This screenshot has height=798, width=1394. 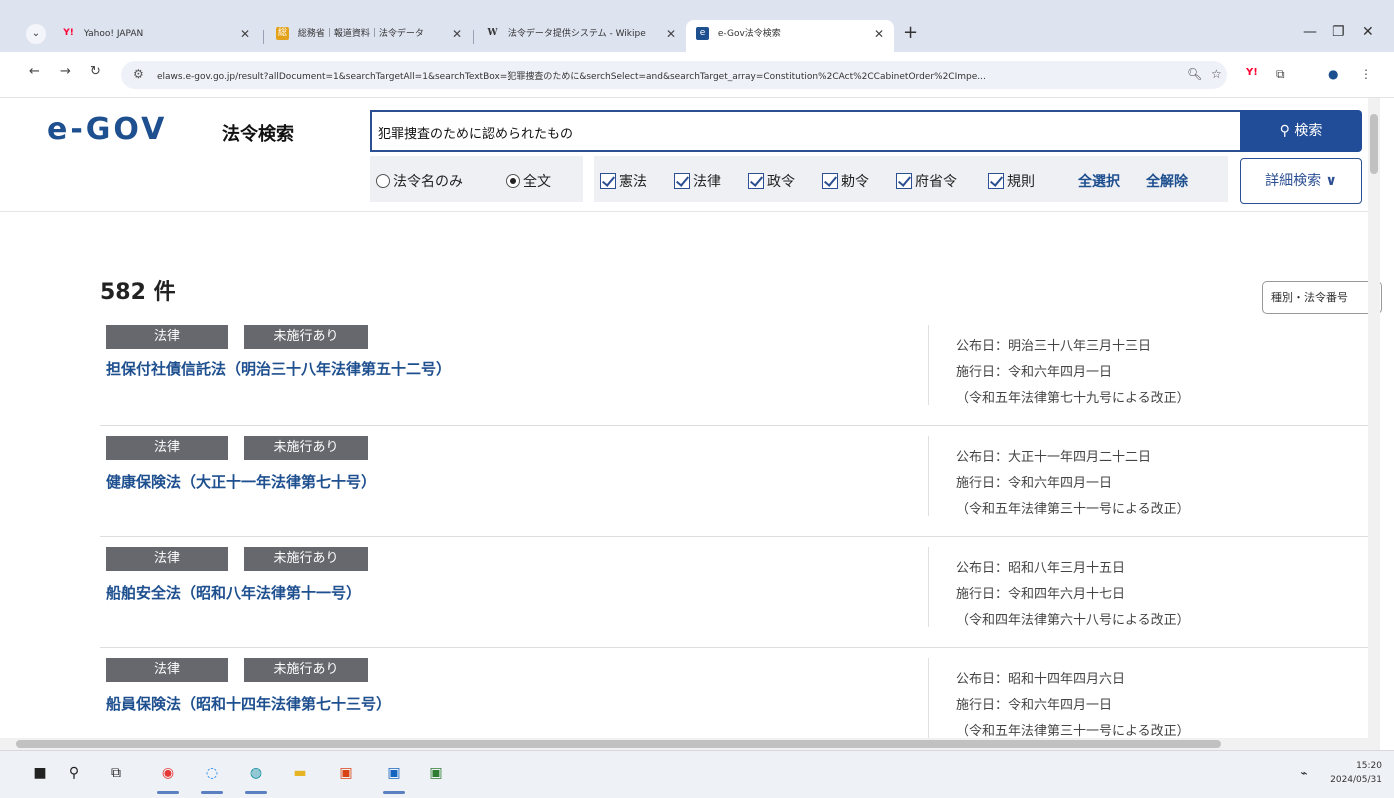 I want to click on egov-logo: e-GOV, so click(x=107, y=129).